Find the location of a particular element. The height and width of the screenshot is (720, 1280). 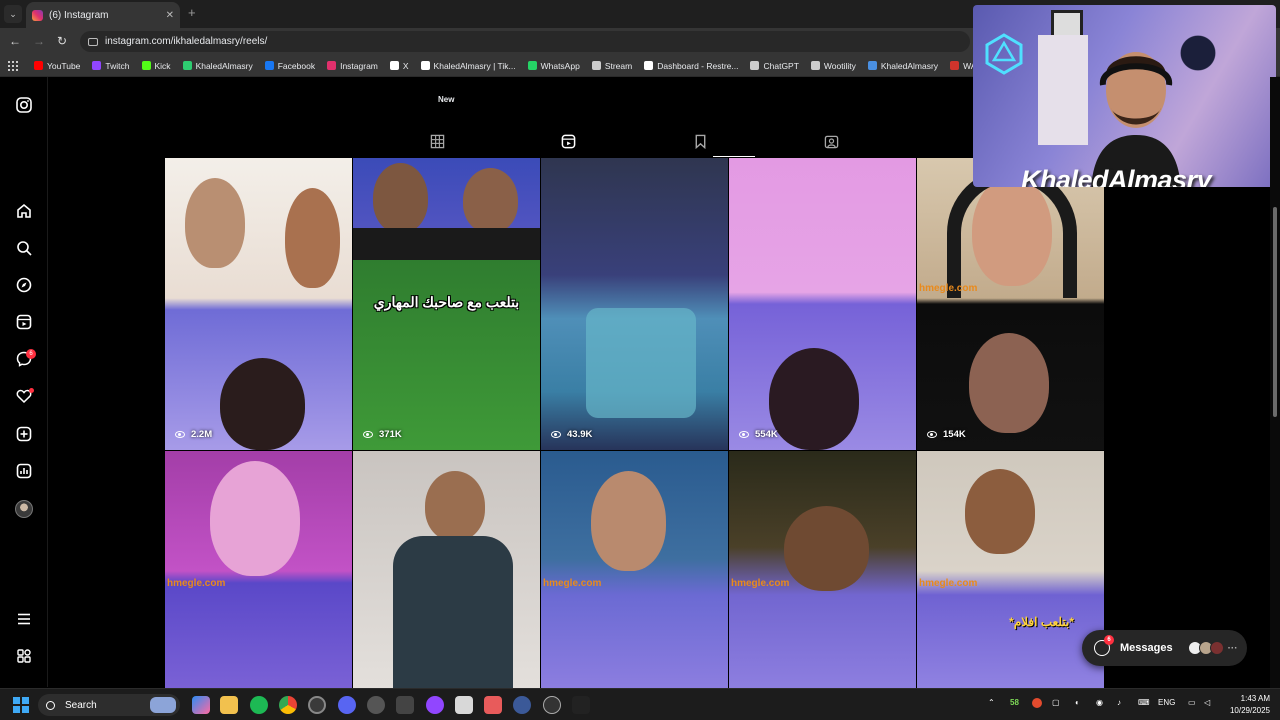

apps-grid-icon is located at coordinates (13, 65).